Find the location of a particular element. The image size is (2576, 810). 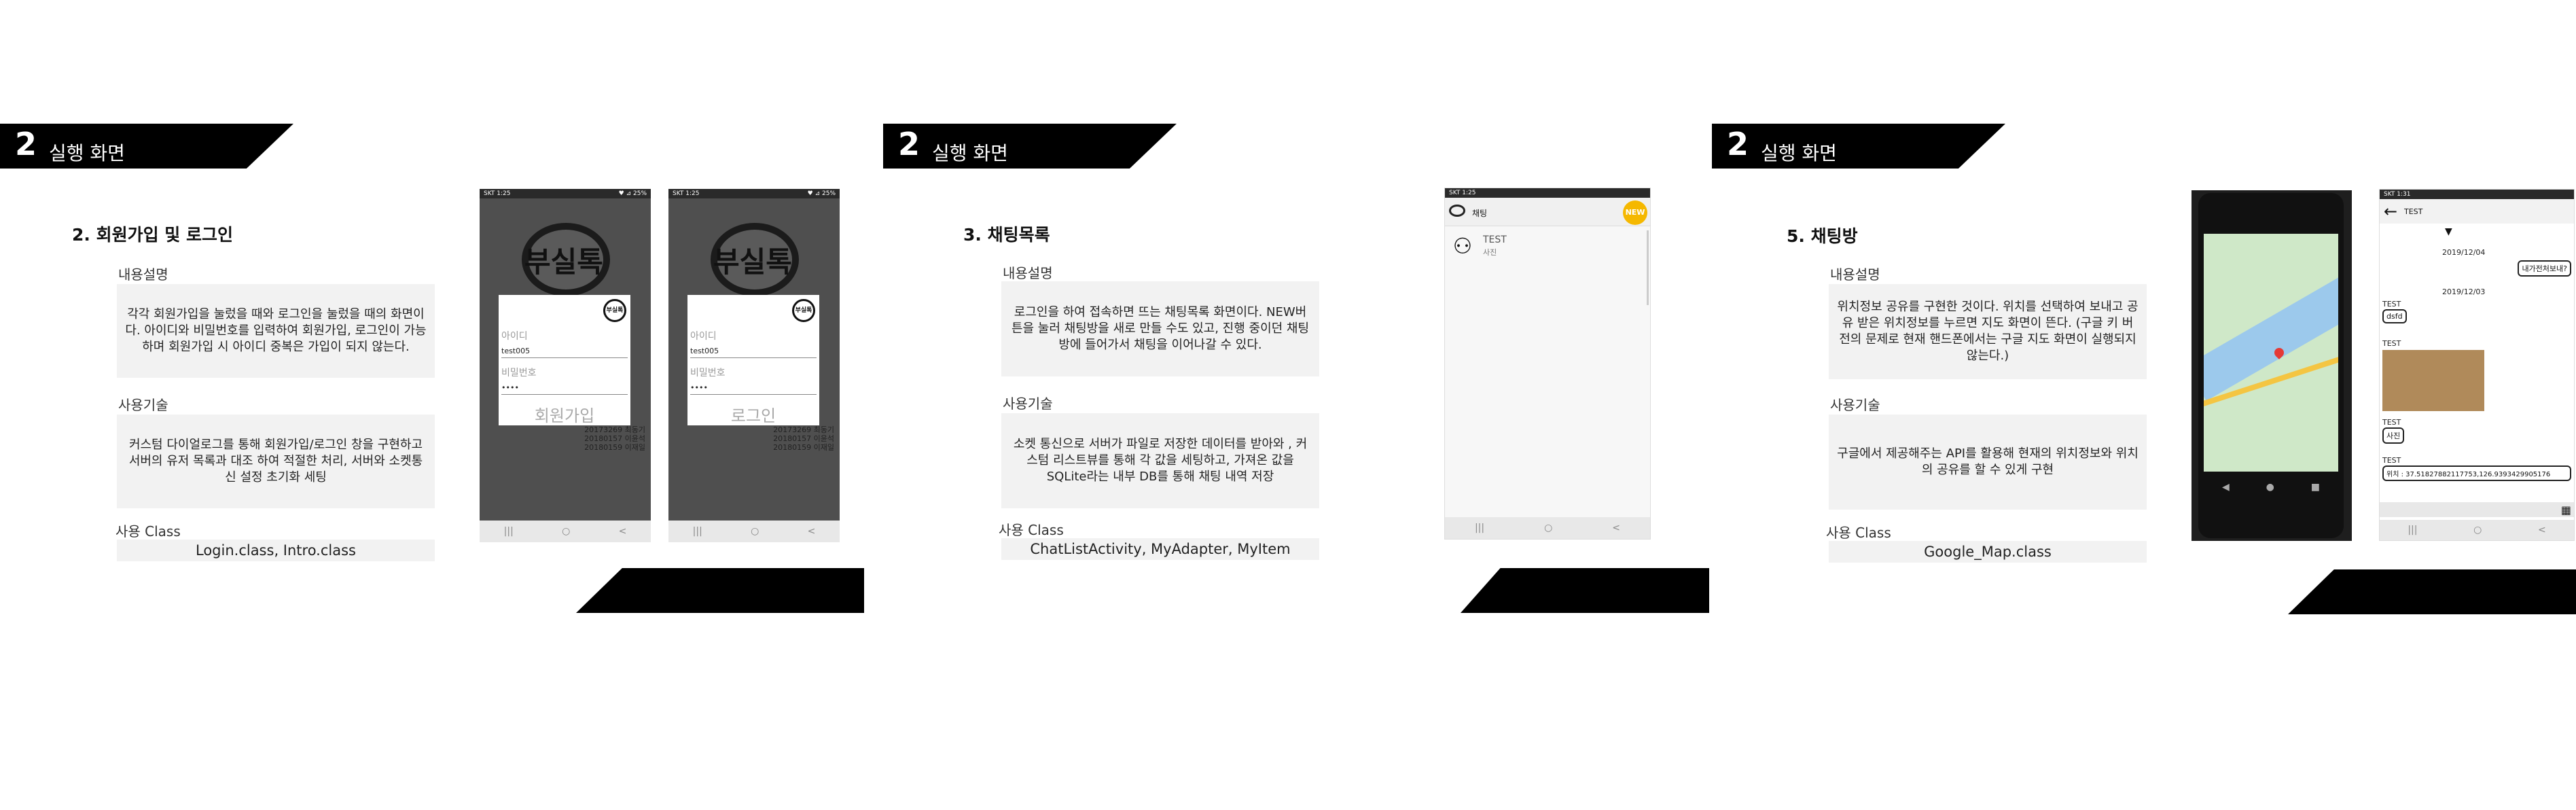

photo-message-bubble: 사진 is located at coordinates (2393, 436).